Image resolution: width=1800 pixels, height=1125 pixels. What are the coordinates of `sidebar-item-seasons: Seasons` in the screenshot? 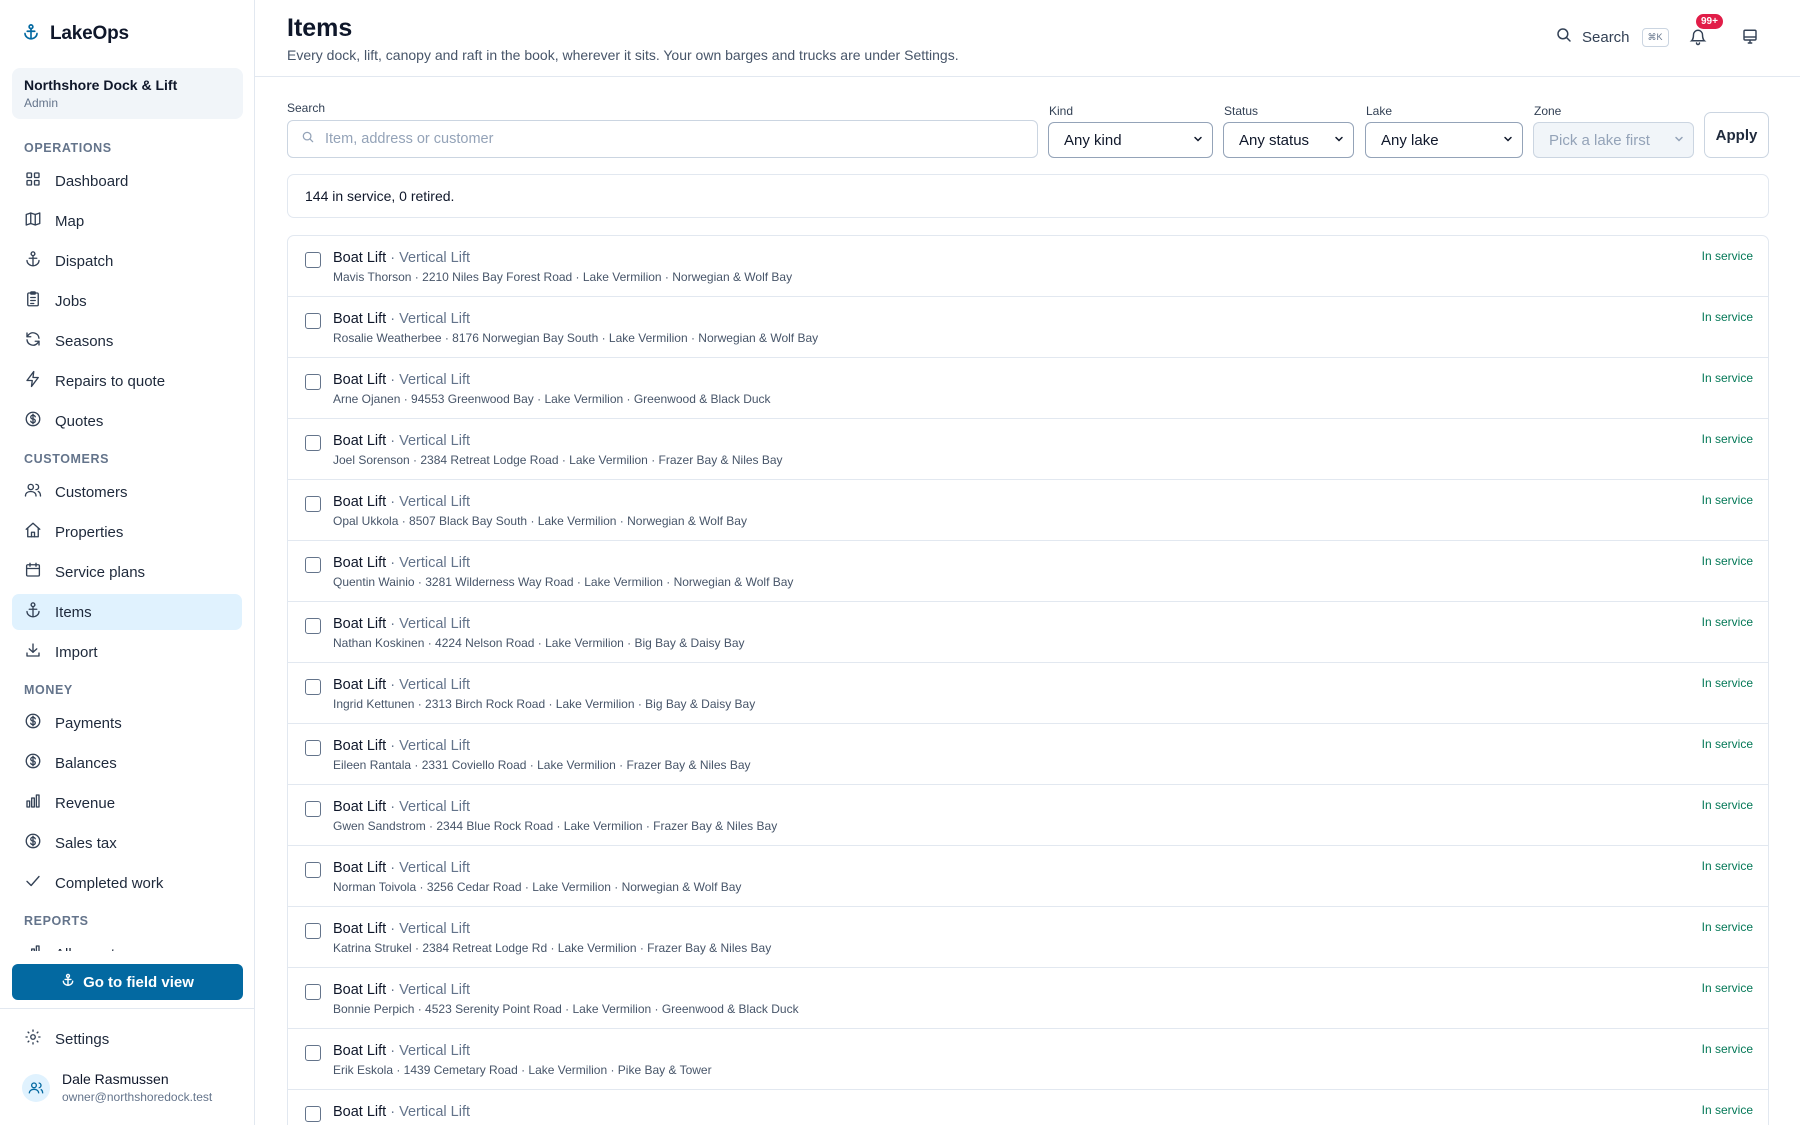 It's located at (127, 341).